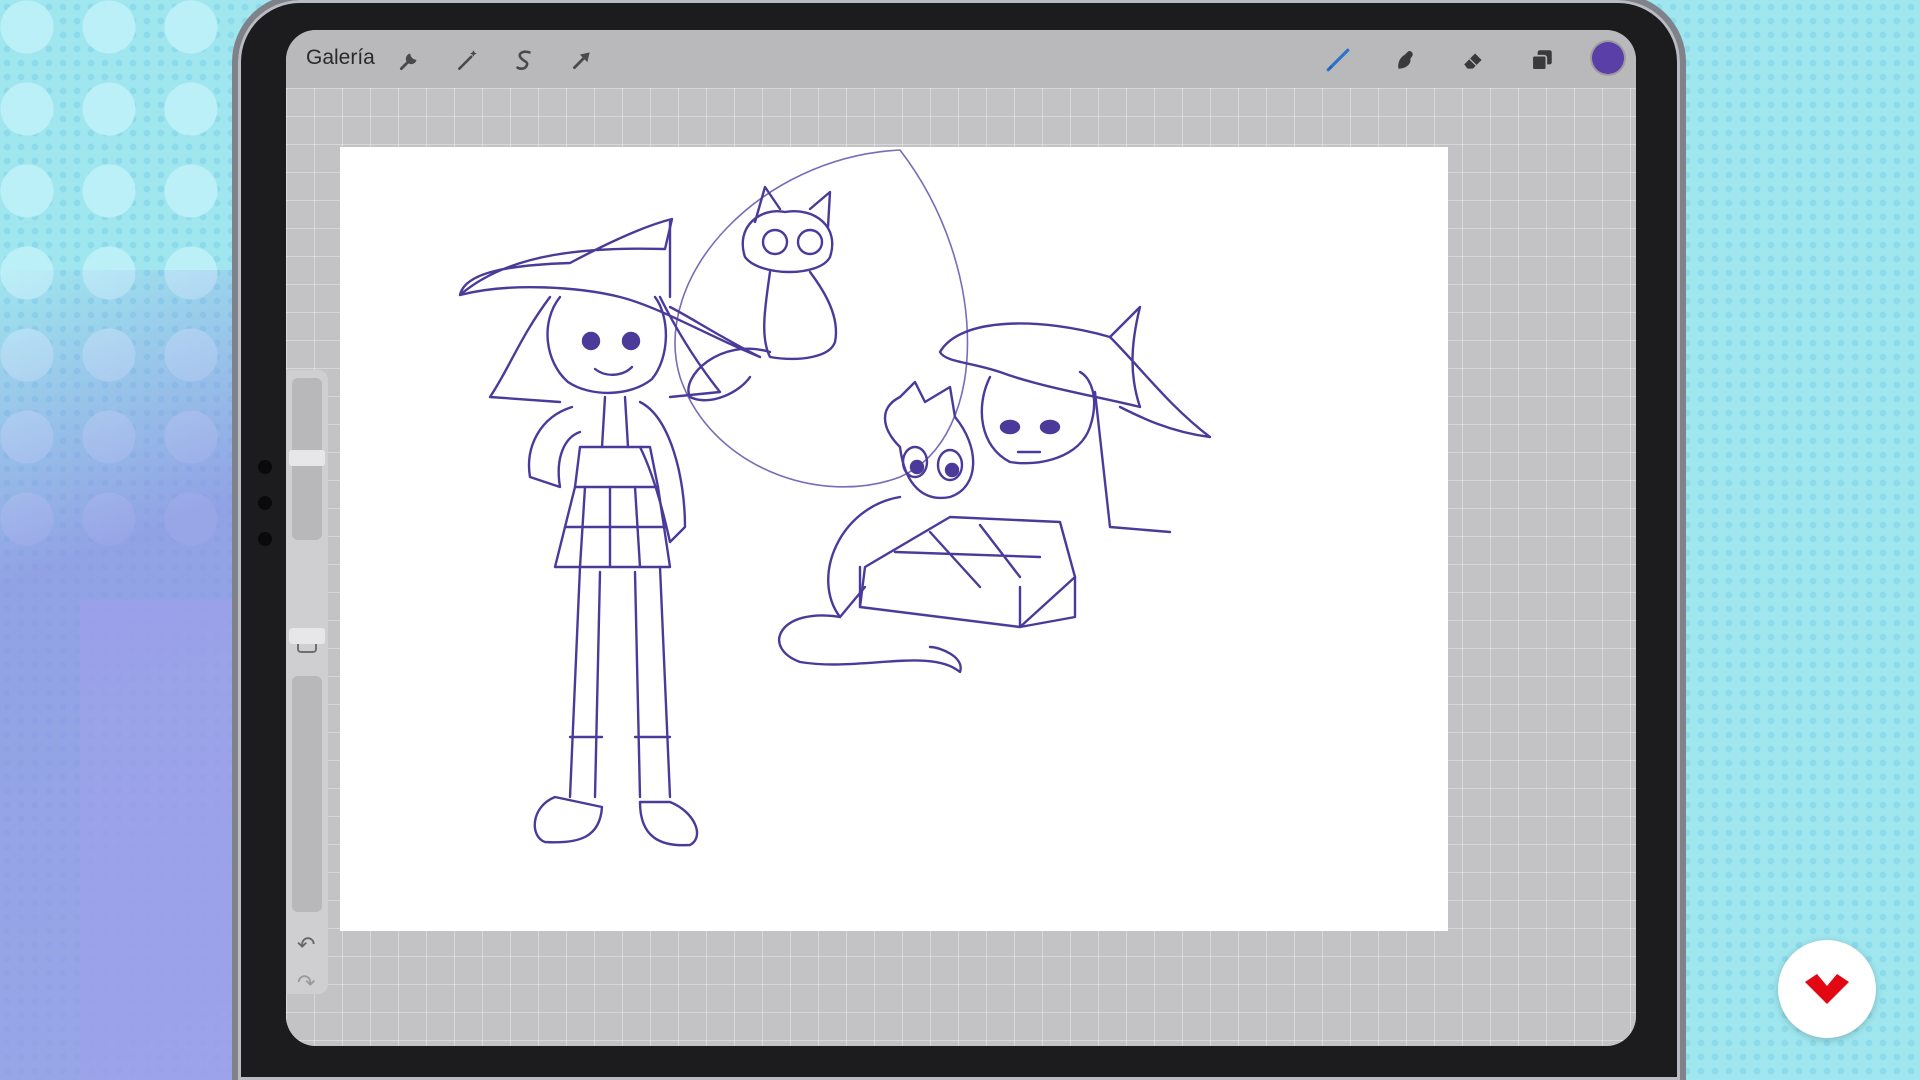  I want to click on witch-hat-brim, so click(610, 322).